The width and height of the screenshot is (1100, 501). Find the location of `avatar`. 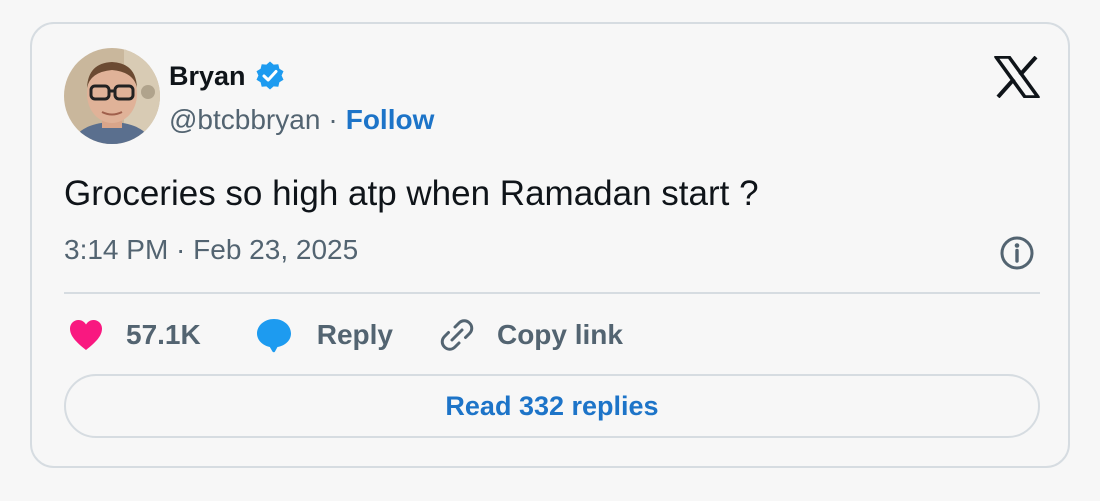

avatar is located at coordinates (112, 96).